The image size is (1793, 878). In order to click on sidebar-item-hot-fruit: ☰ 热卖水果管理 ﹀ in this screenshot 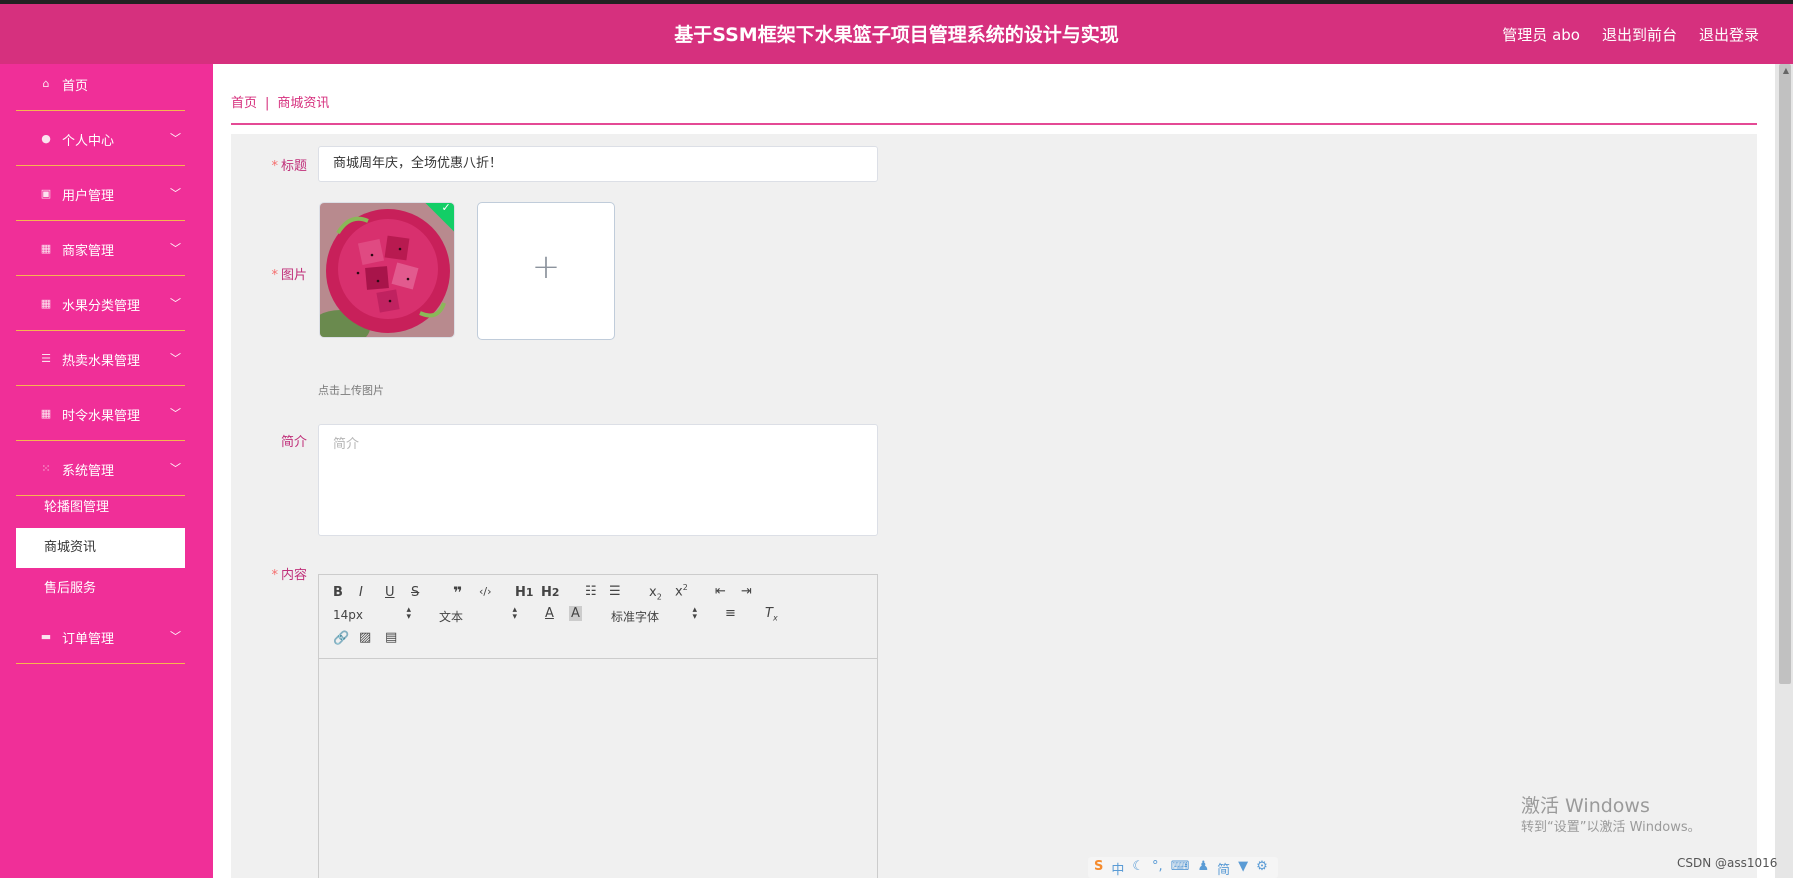, I will do `click(100, 358)`.